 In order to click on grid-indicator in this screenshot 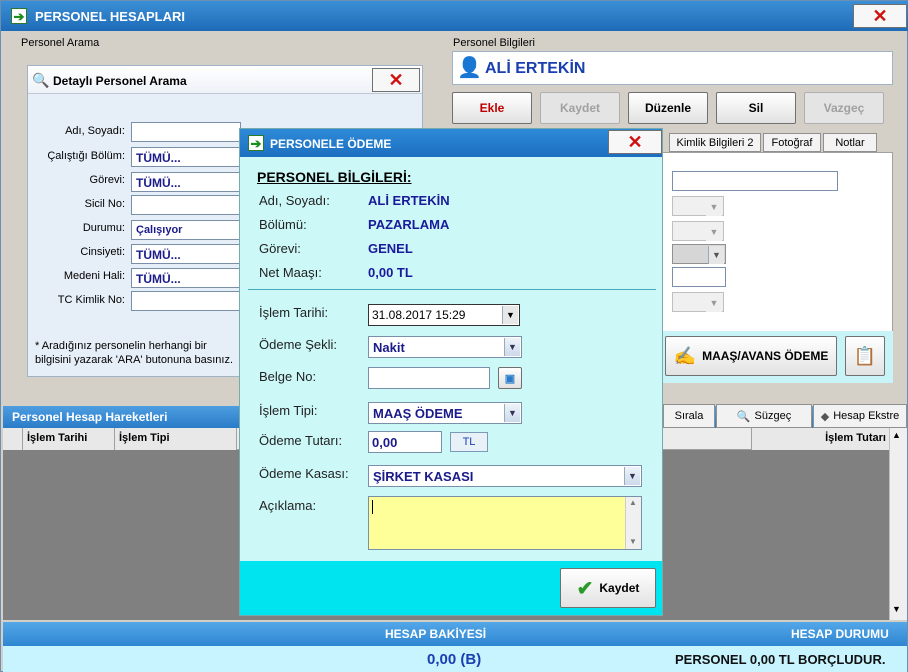, I will do `click(13, 439)`.